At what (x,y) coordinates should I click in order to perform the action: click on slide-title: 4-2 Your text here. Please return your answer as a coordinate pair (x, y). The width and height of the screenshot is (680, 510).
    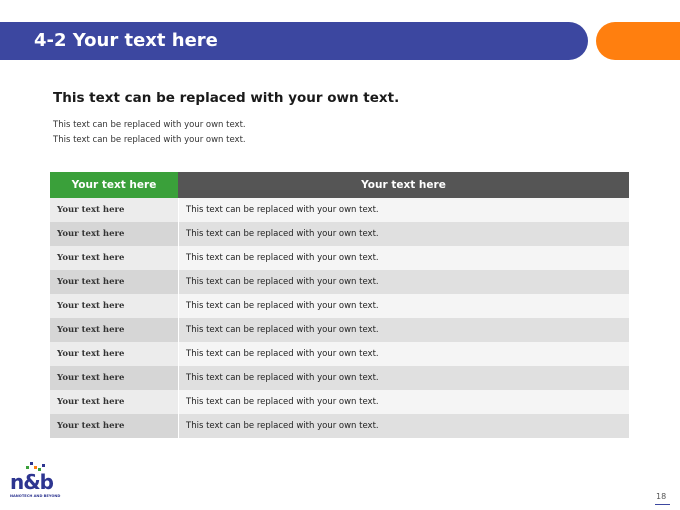
    Looking at the image, I should click on (126, 40).